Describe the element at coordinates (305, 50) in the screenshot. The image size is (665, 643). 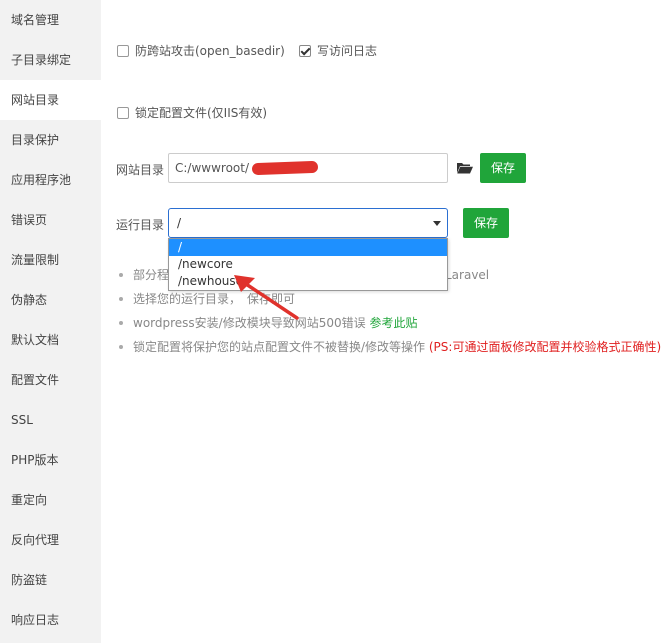
I see `access-log-checkbox` at that location.